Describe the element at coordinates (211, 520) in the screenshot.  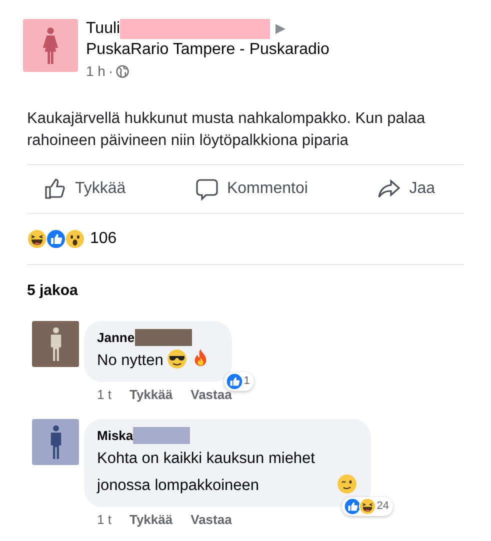
I see `reply-link: Vastaa` at that location.